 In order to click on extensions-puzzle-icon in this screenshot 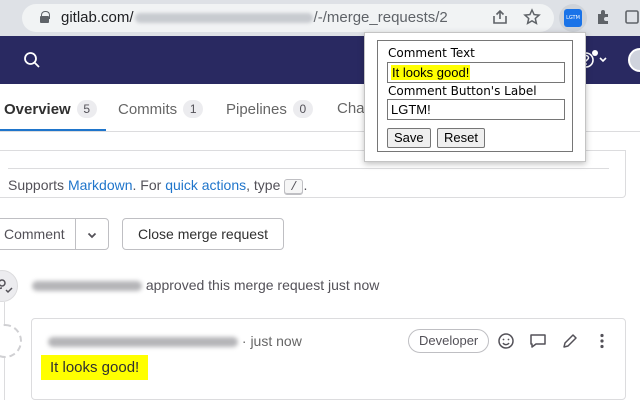, I will do `click(604, 18)`.